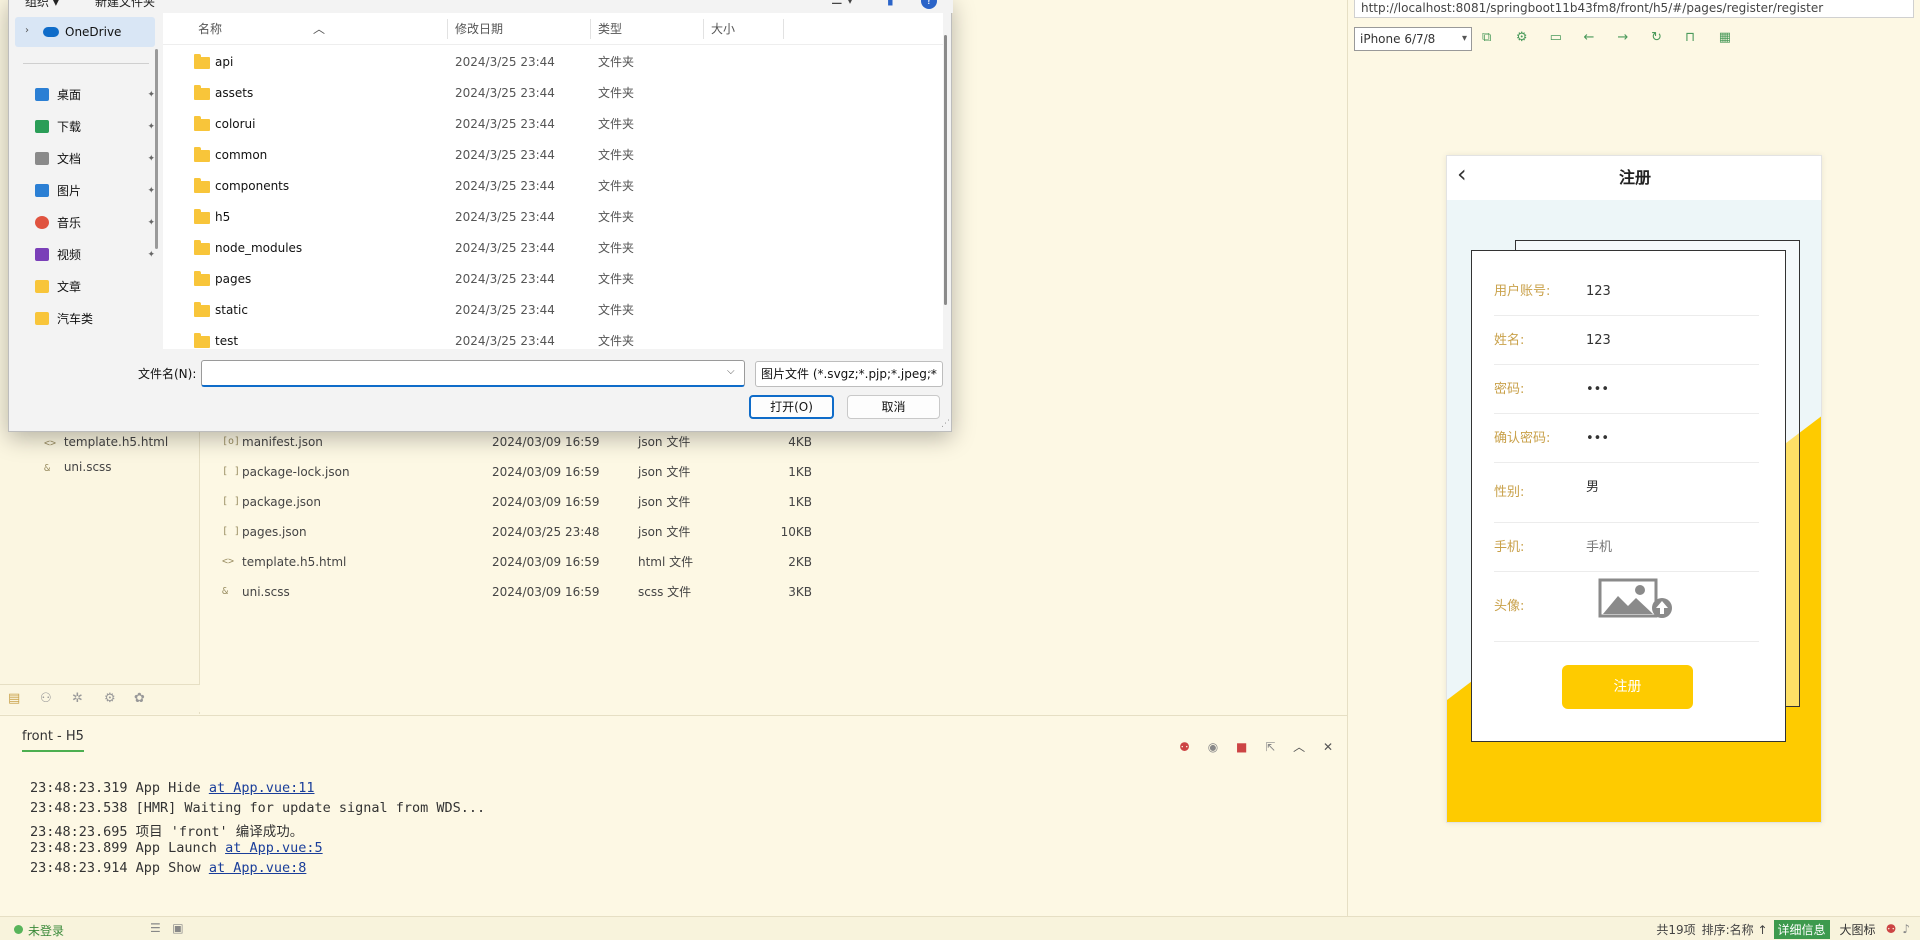  I want to click on login-status: 未登录, so click(38, 930).